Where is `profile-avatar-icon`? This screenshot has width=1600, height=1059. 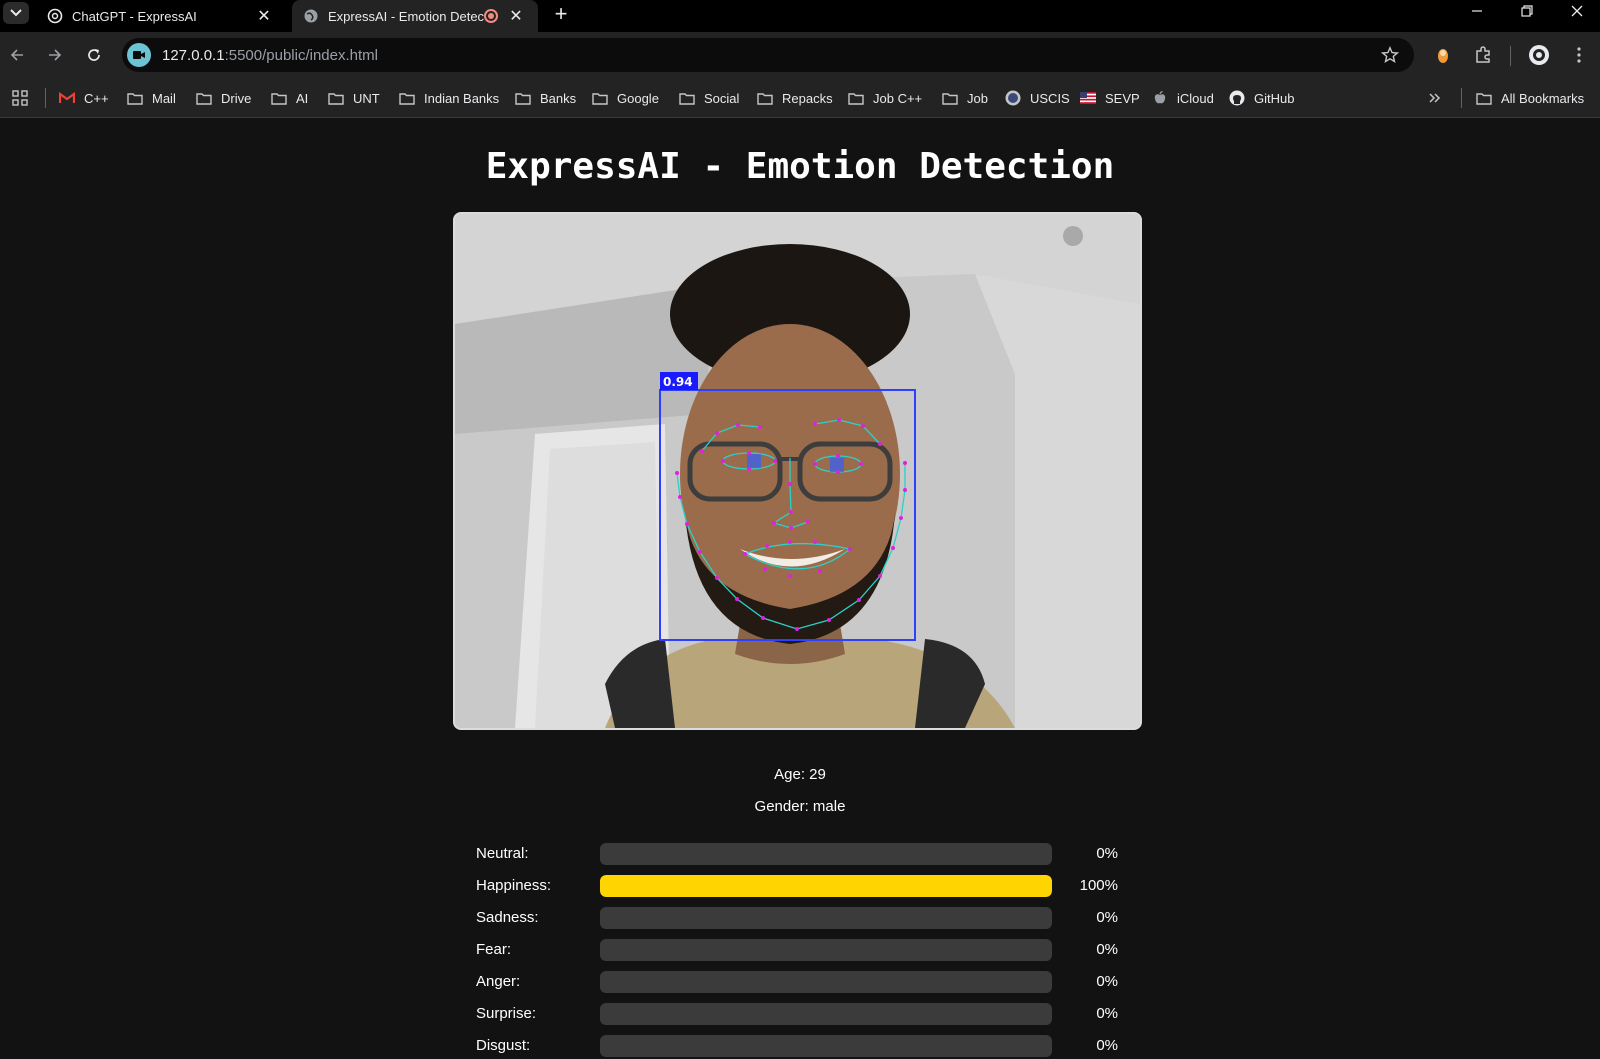
profile-avatar-icon is located at coordinates (1539, 55).